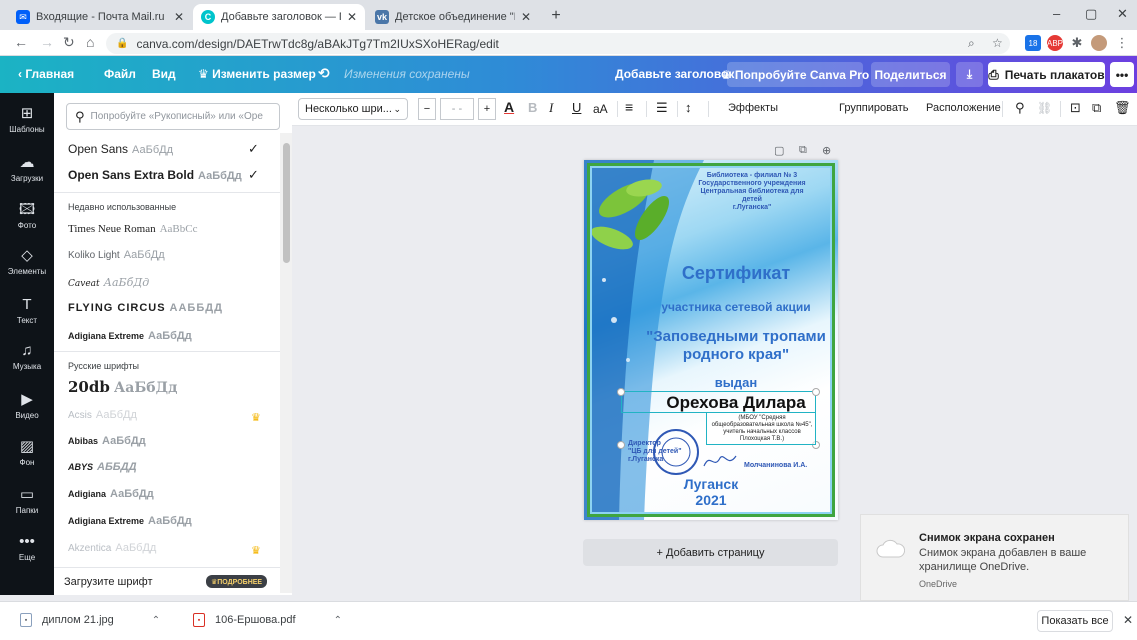 The image size is (1137, 640). I want to click on rail-photos: 🖾 Фото, so click(27, 215).